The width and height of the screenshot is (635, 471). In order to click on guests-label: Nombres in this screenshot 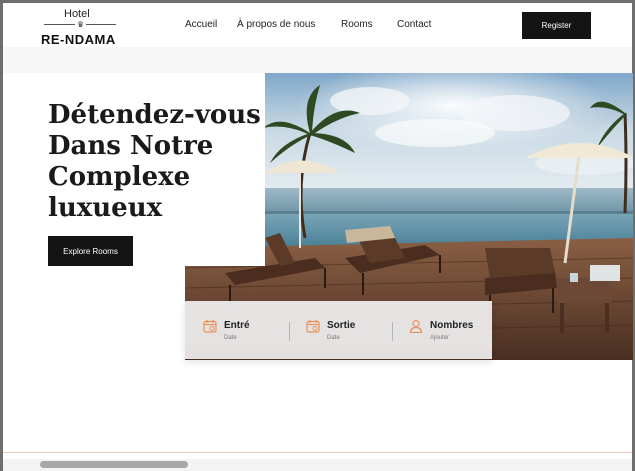, I will do `click(452, 325)`.